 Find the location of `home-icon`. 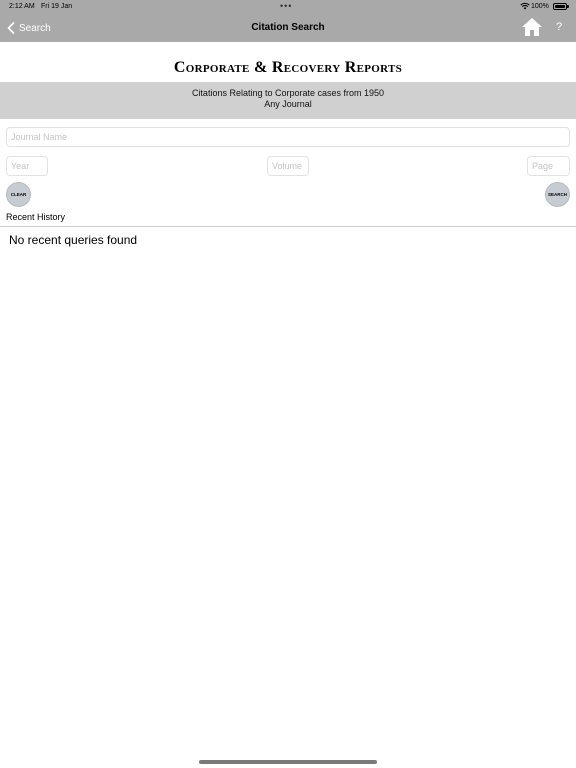

home-icon is located at coordinates (532, 27).